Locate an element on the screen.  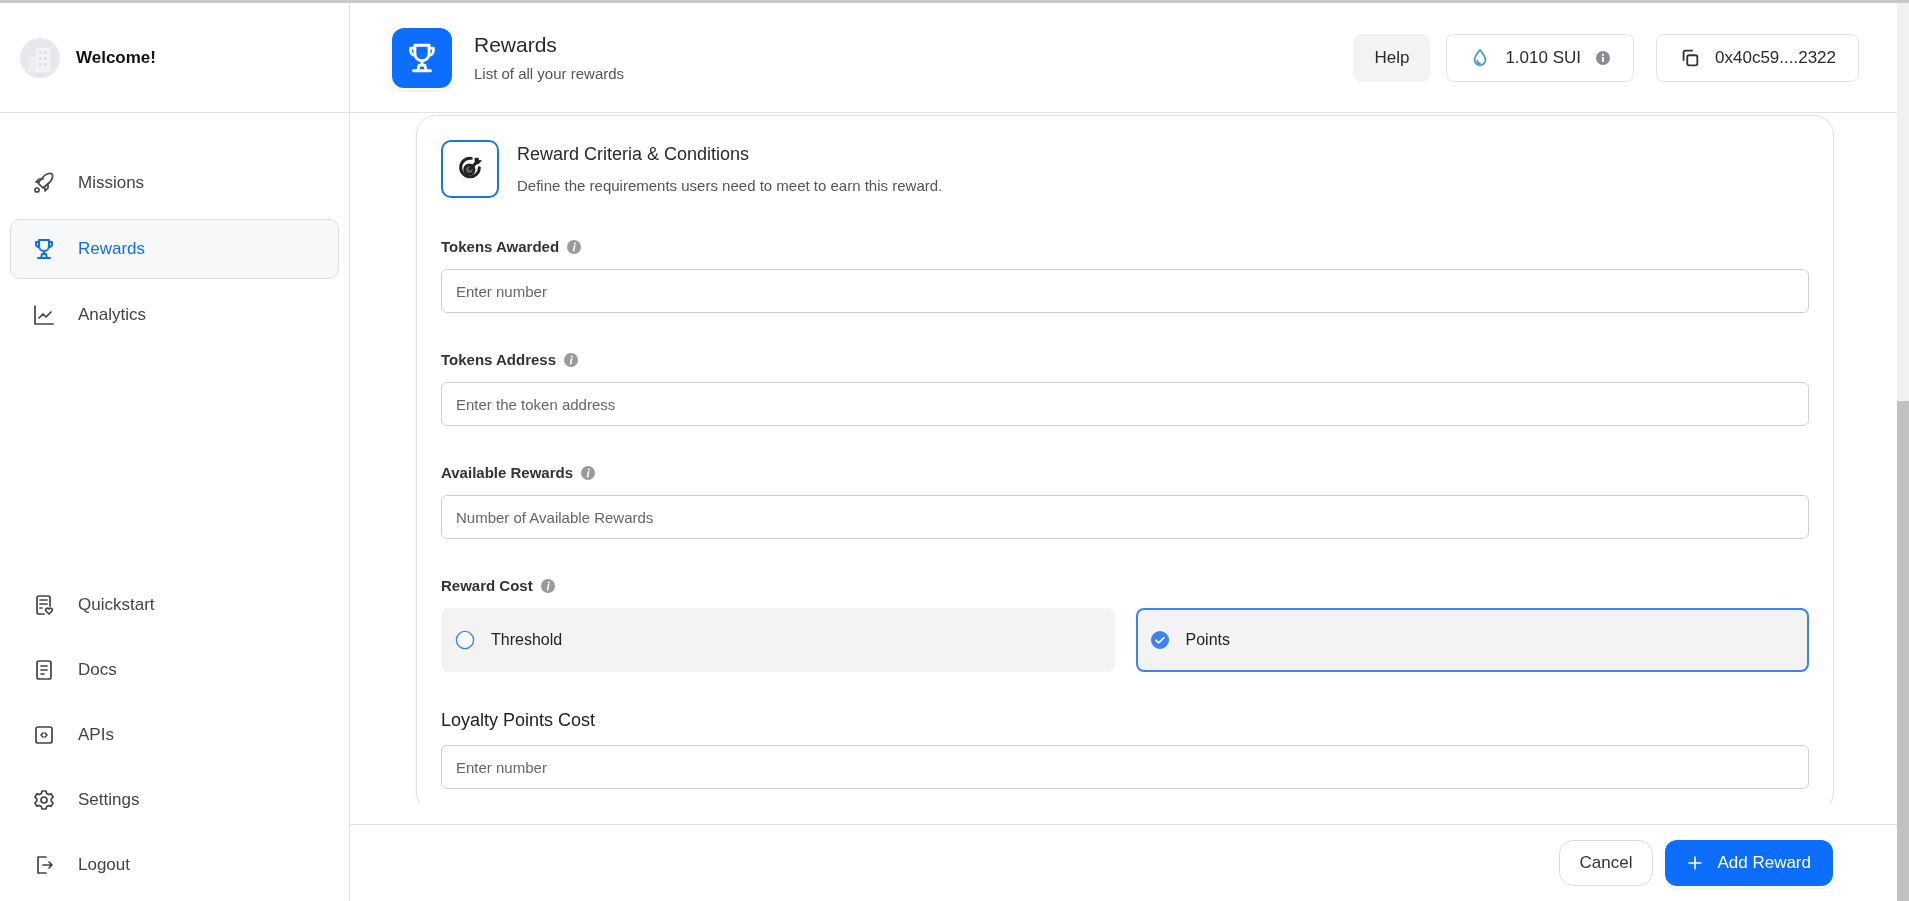
section-title: Reward Criteria & Conditions is located at coordinates (634, 154).